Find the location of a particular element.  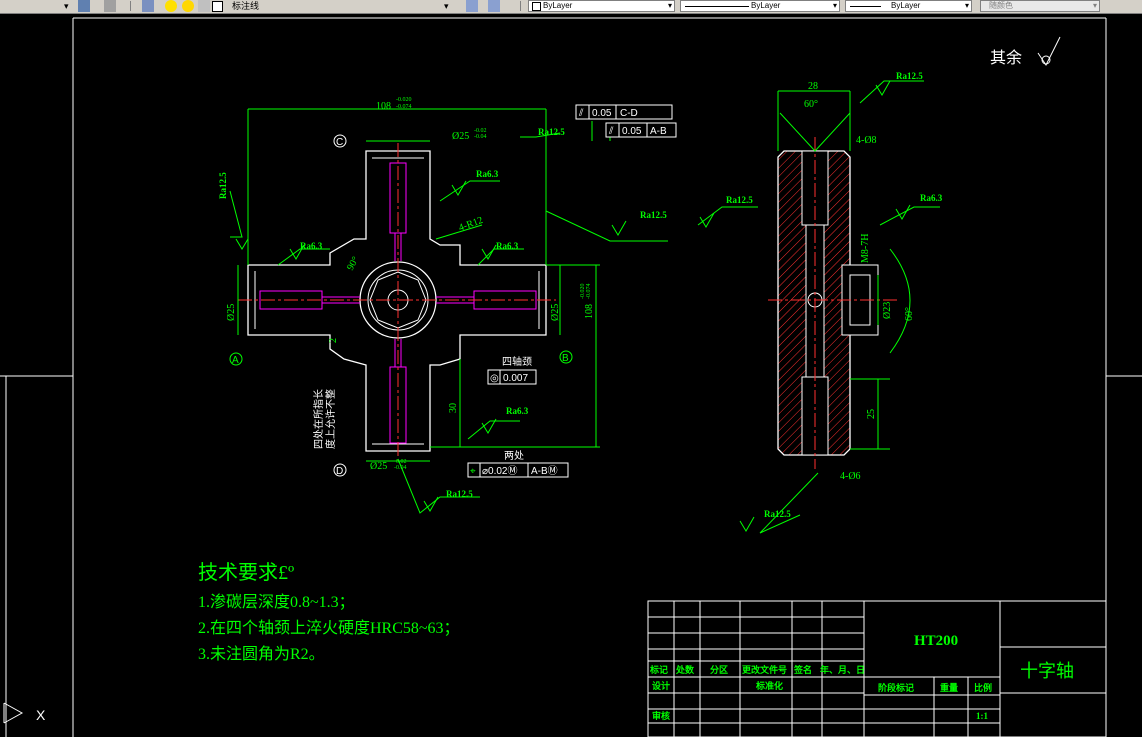

tolerance-frame: ⌖ ⌀0.02Ⓜ A-BⓂ is located at coordinates (518, 470).